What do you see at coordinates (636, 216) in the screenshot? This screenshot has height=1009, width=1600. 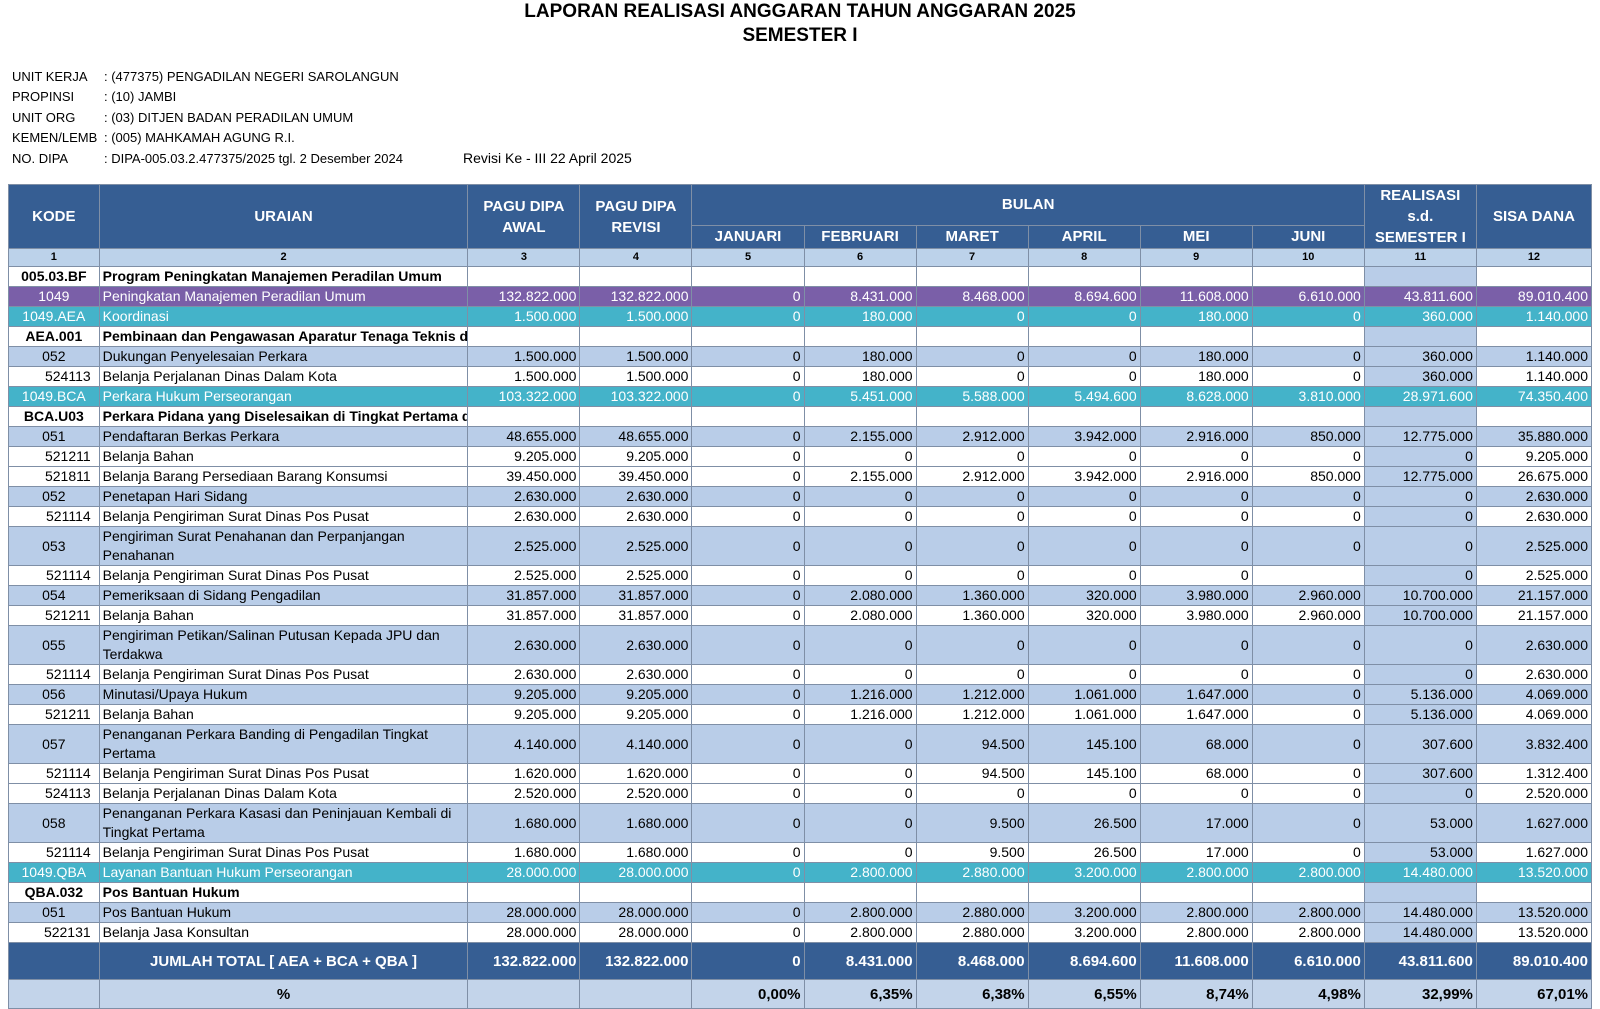 I see `header-pagu-revisi: PAGU DIPA REVISI` at bounding box center [636, 216].